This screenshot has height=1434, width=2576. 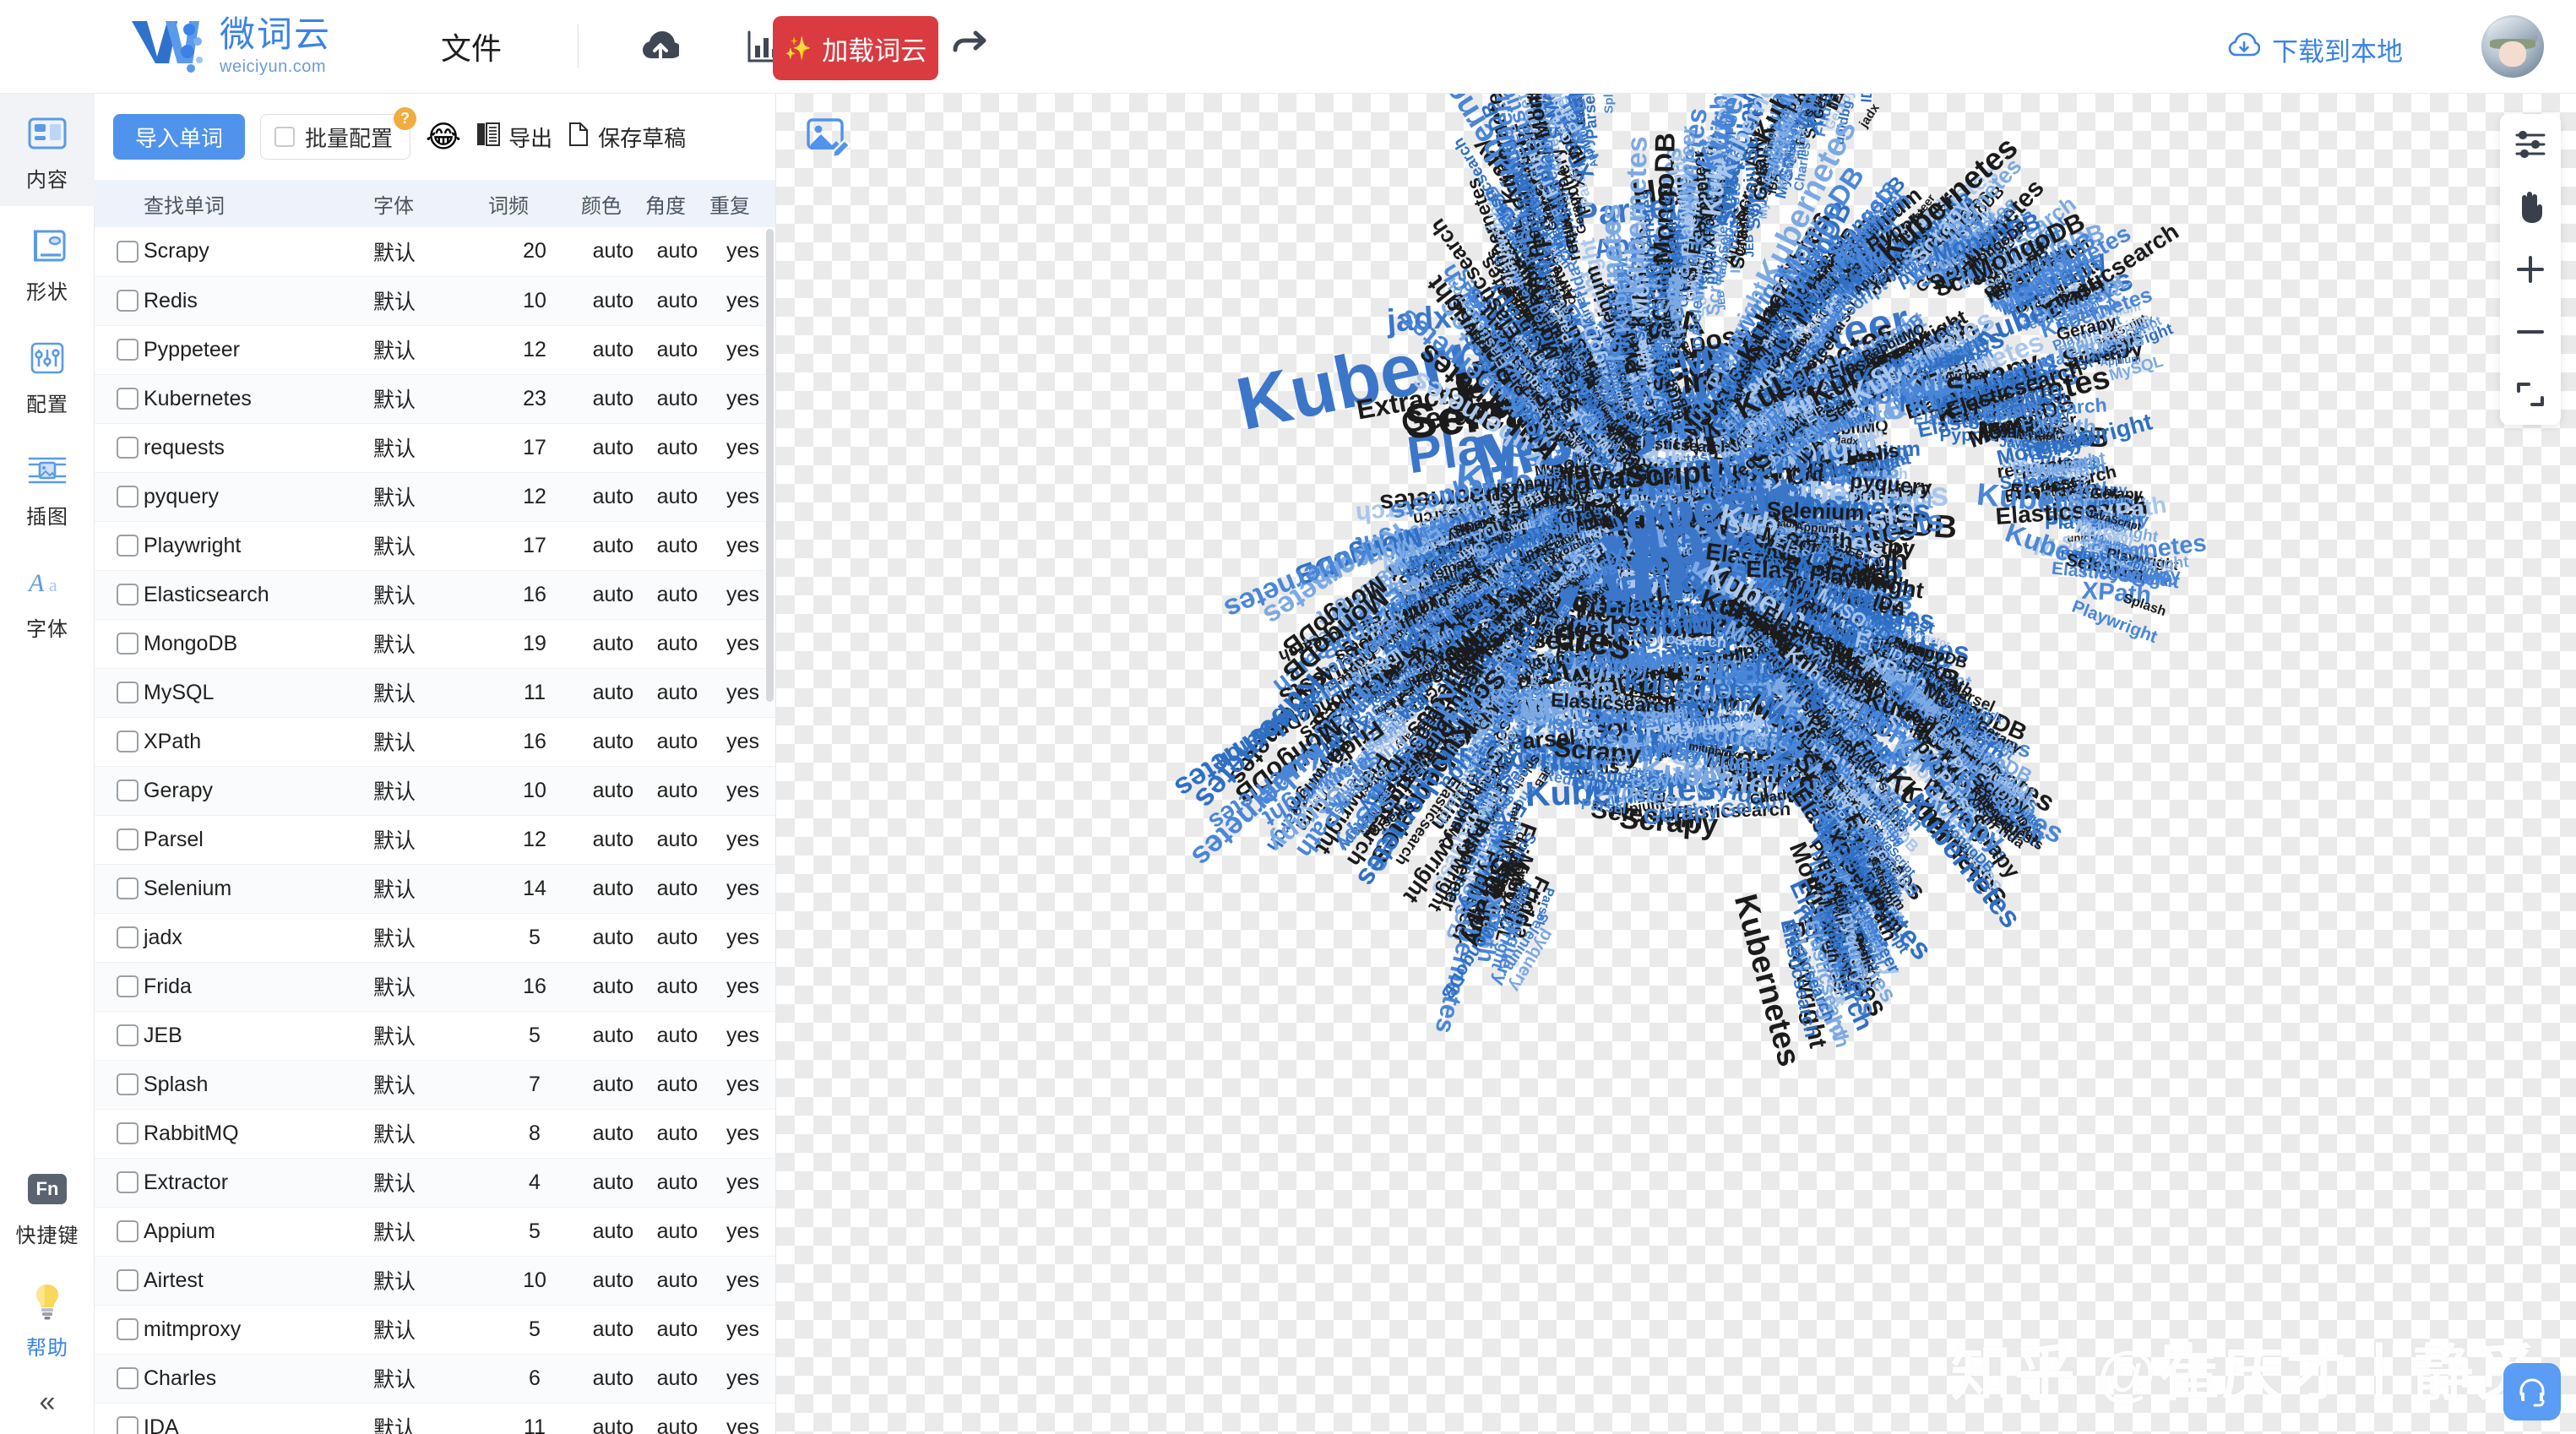 I want to click on cell-frequency: 11, so click(x=534, y=693).